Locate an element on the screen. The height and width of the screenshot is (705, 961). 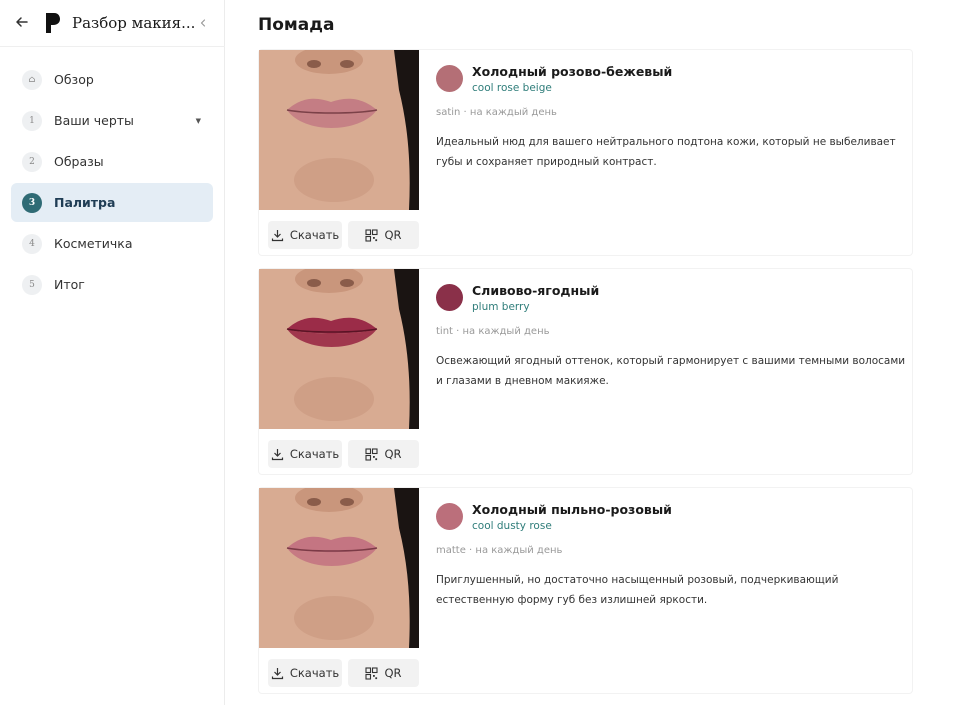
sidebar-item-label: Обзор is located at coordinates (74, 79).